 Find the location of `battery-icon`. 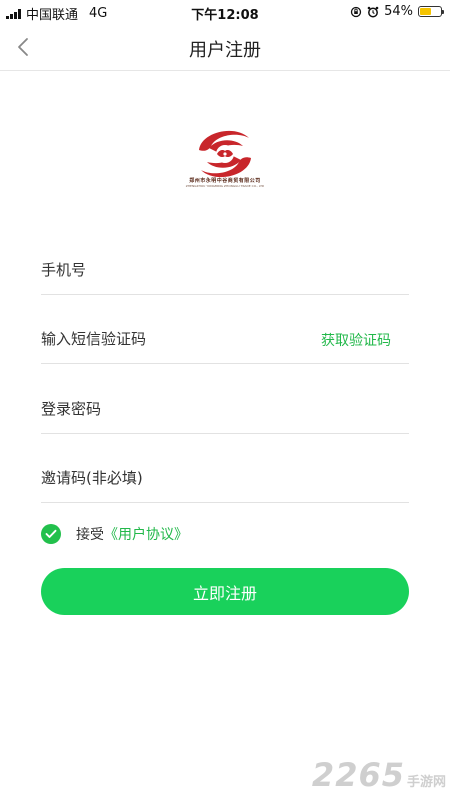

battery-icon is located at coordinates (431, 11).